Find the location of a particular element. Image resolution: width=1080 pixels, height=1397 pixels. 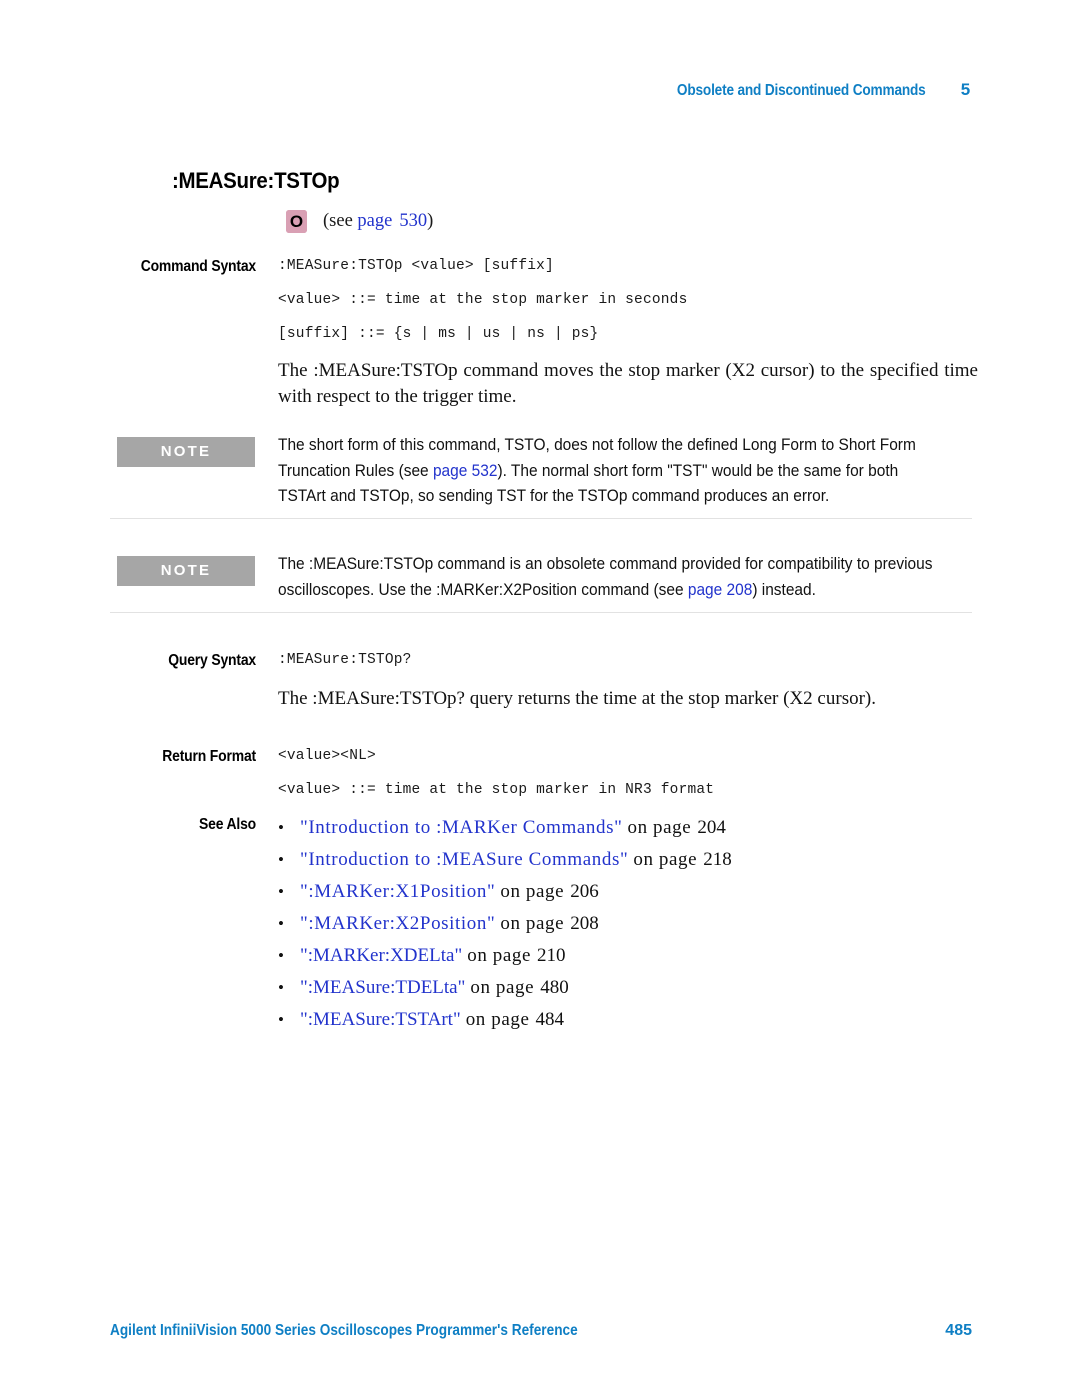

see-also-link: "Introduction to :MARKer Commands" is located at coordinates (461, 828).